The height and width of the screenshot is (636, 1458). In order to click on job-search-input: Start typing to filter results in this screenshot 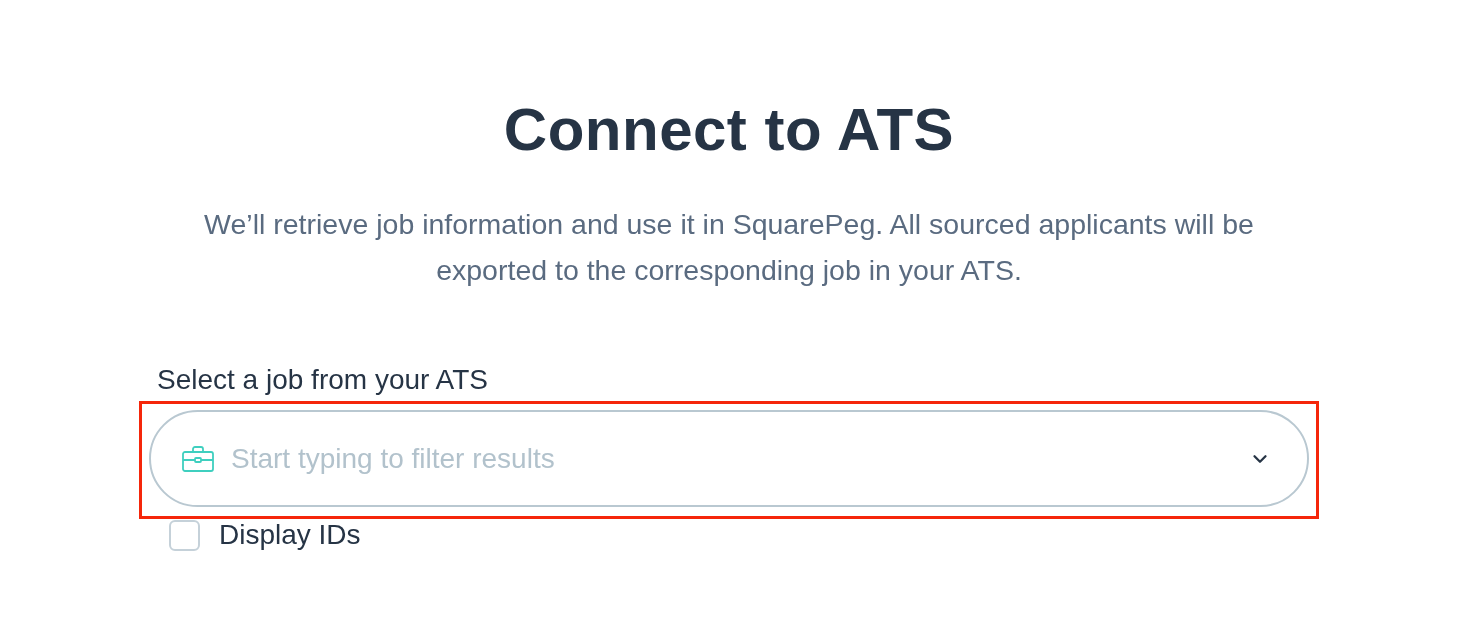, I will do `click(731, 458)`.